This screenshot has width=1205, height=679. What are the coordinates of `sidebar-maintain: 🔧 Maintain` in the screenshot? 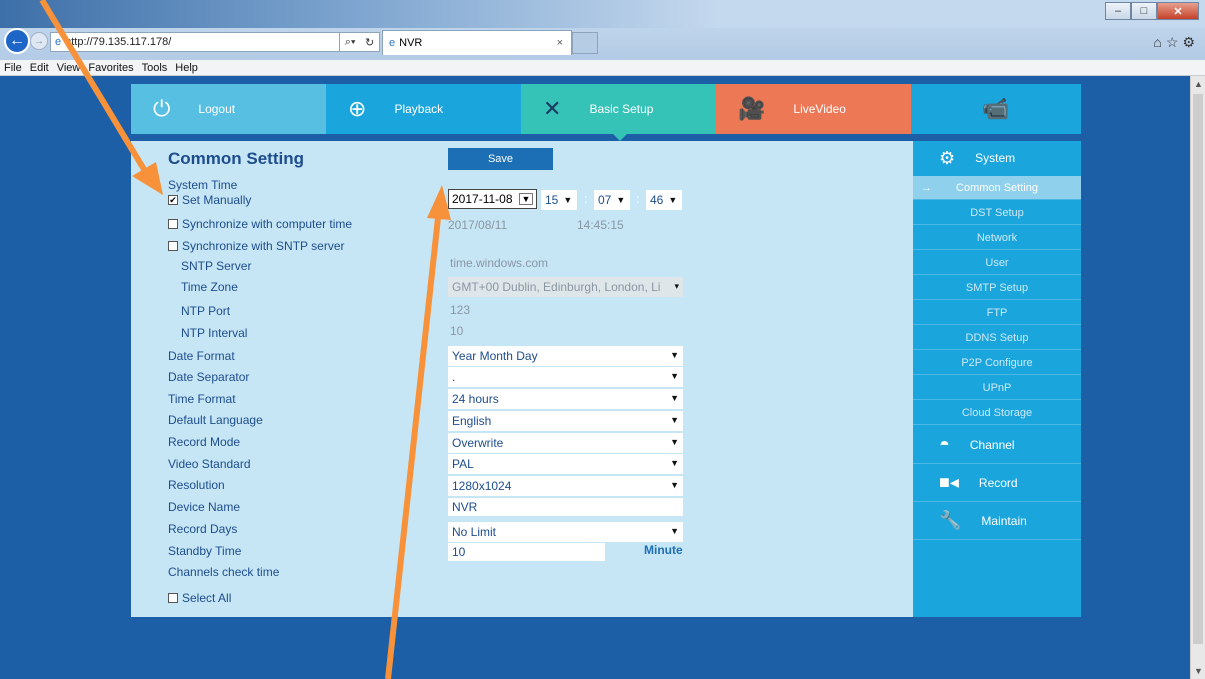 It's located at (997, 521).